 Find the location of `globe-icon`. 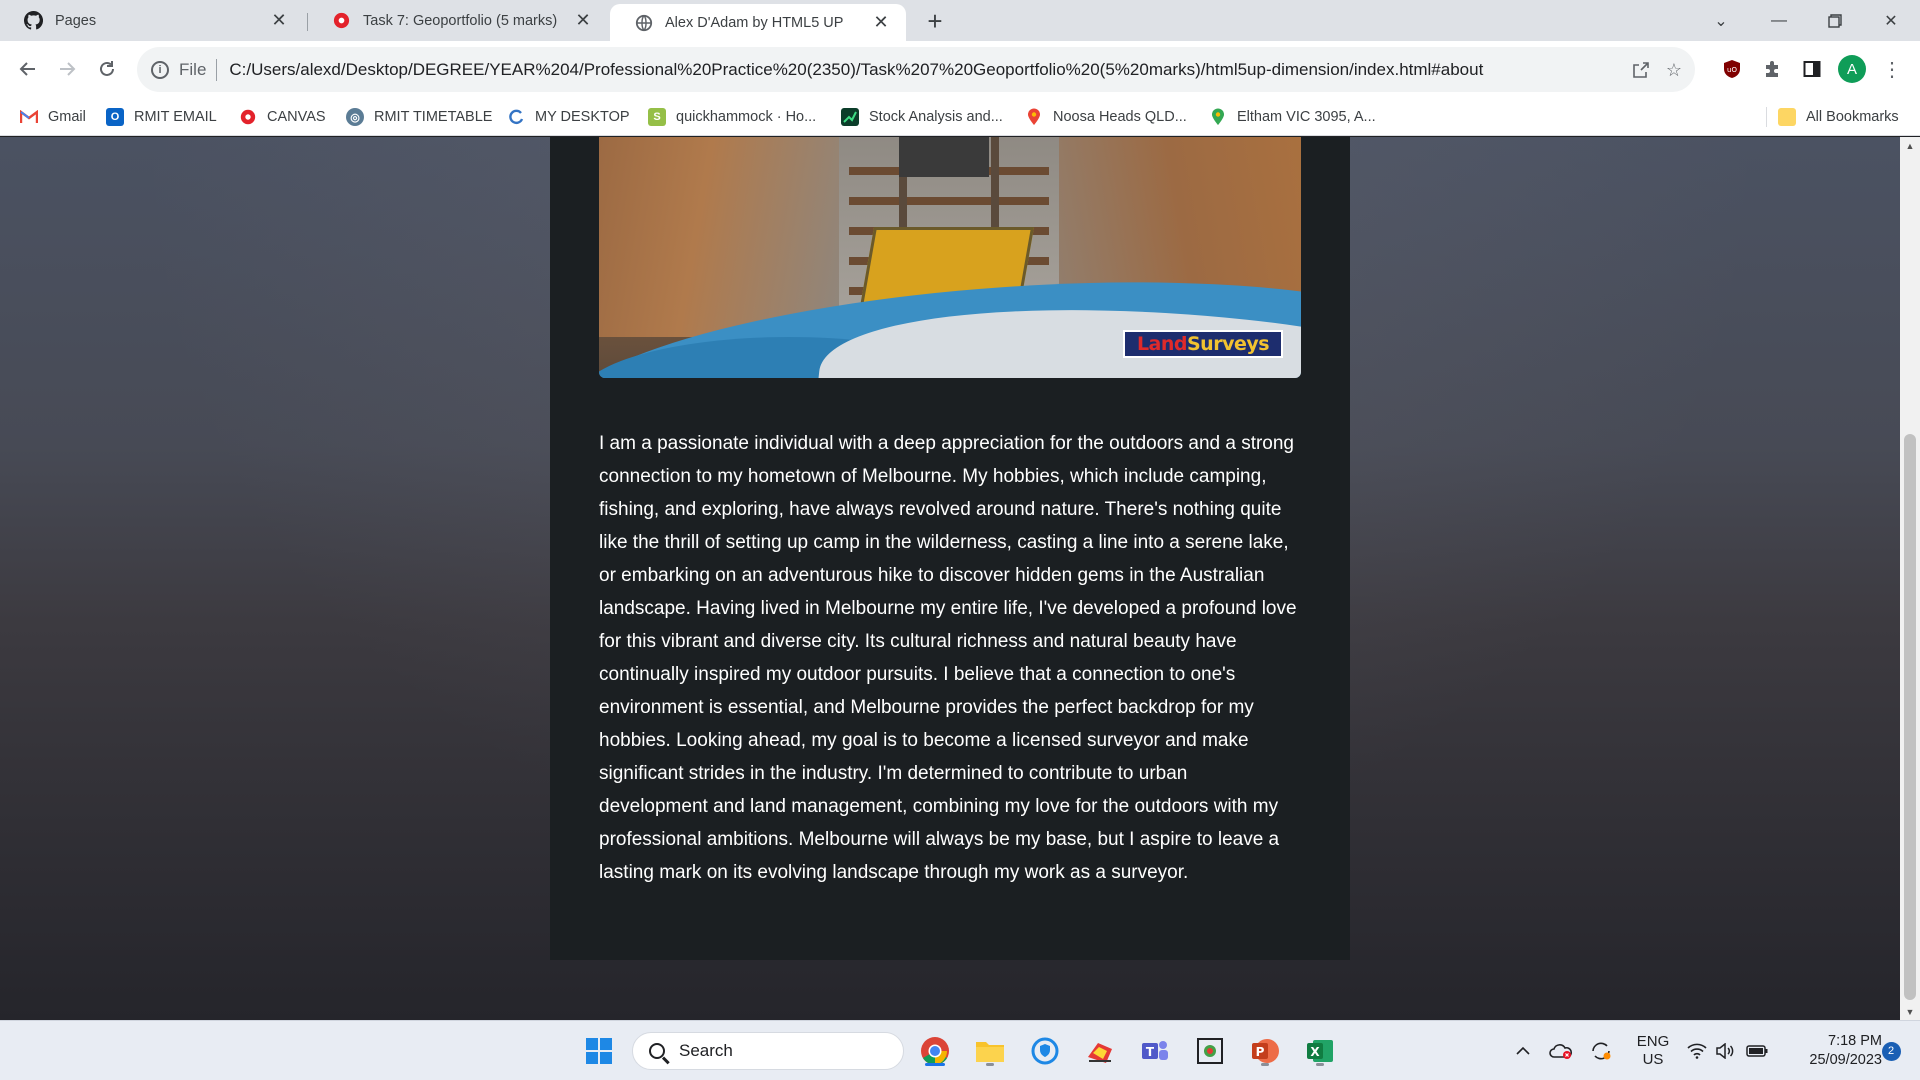

globe-icon is located at coordinates (643, 22).